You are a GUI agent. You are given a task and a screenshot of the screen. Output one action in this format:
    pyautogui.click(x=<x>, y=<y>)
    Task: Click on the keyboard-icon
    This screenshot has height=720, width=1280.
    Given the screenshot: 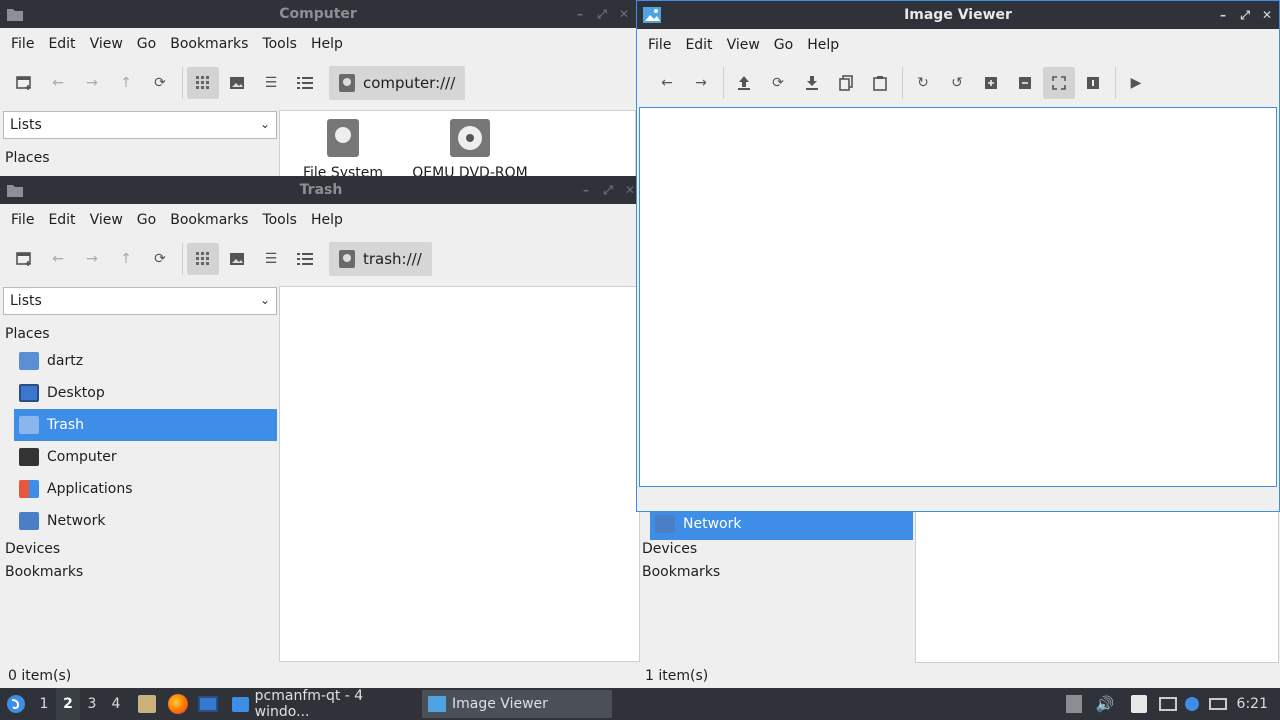 What is the action you would take?
    pyautogui.click(x=1217, y=704)
    